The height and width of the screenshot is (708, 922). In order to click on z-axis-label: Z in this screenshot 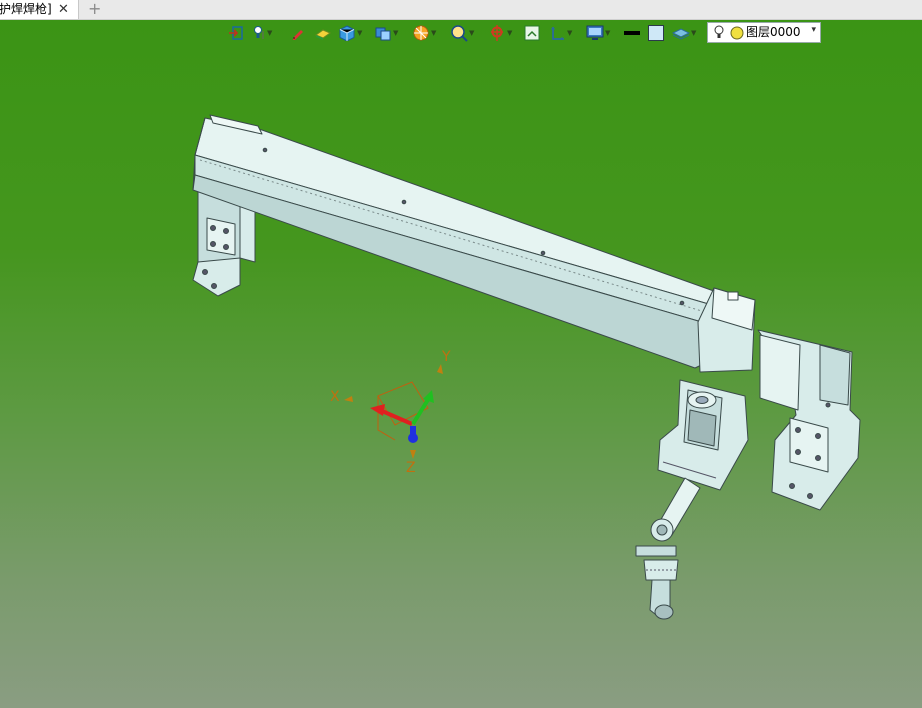, I will do `click(411, 468)`.